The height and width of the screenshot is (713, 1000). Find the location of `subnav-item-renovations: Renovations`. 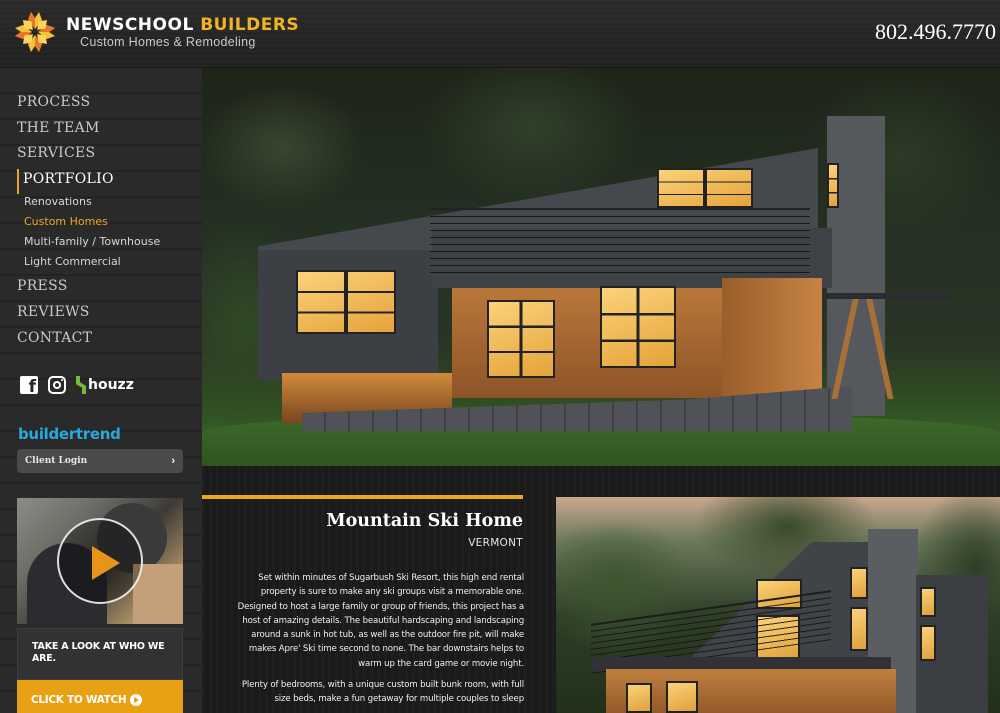

subnav-item-renovations: Renovations is located at coordinates (92, 202).